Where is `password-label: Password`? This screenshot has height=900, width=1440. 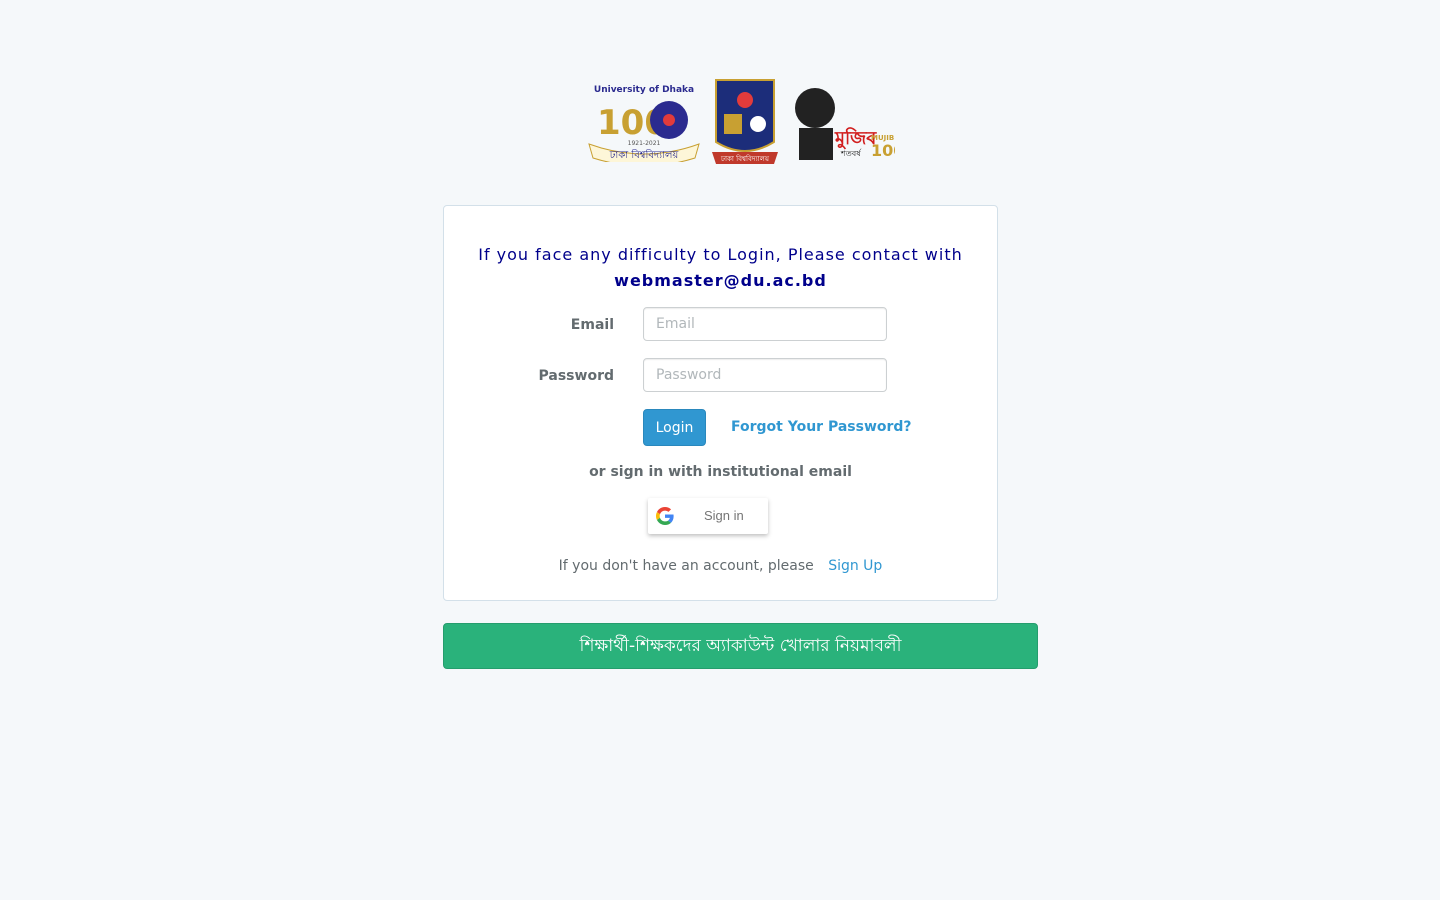
password-label: Password is located at coordinates (576, 376).